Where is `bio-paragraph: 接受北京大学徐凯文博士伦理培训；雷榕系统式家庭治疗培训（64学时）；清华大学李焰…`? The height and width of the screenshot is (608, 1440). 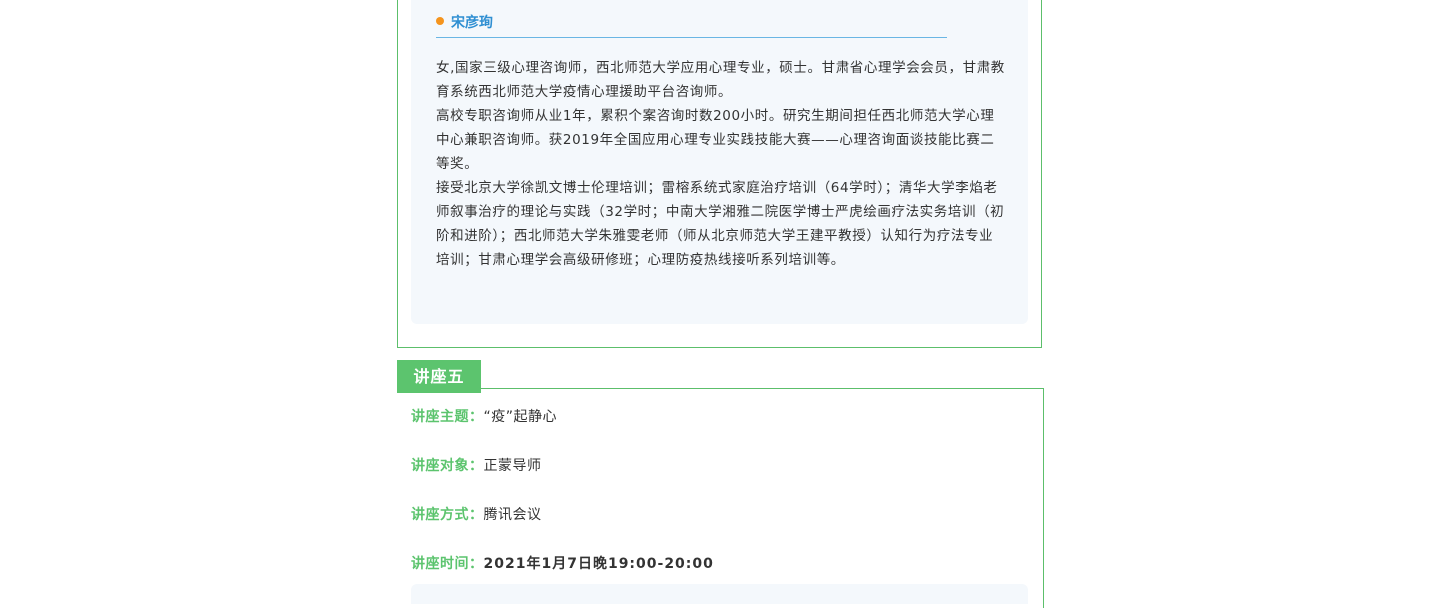 bio-paragraph: 接受北京大学徐凯文博士伦理培训；雷榕系统式家庭治疗培训（64学时）；清华大学李焰… is located at coordinates (720, 224).